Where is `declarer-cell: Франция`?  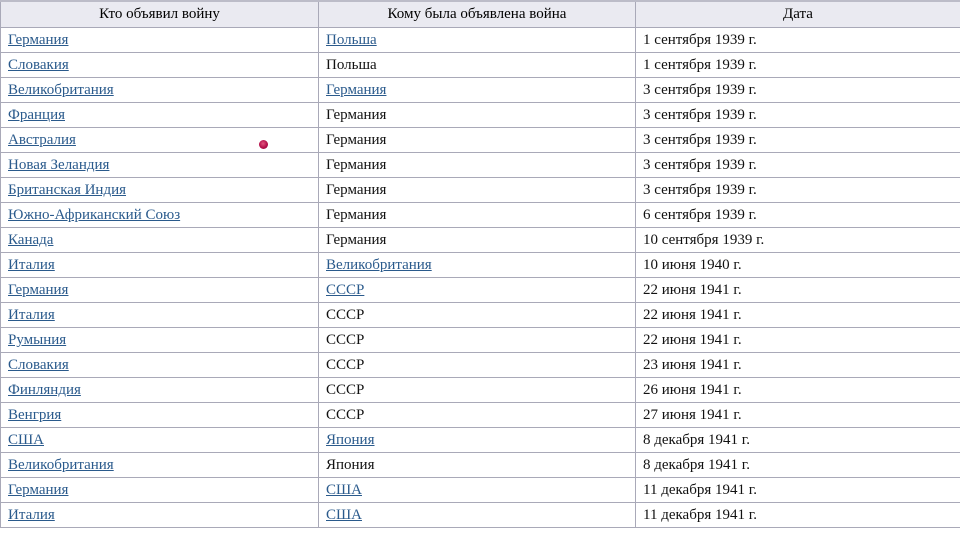 declarer-cell: Франция is located at coordinates (159, 115).